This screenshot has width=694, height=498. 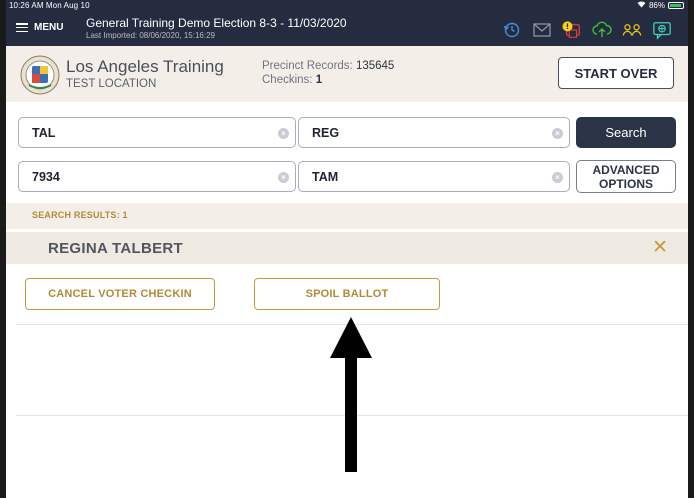 I want to click on checkins-label: Checkins:, so click(x=289, y=80).